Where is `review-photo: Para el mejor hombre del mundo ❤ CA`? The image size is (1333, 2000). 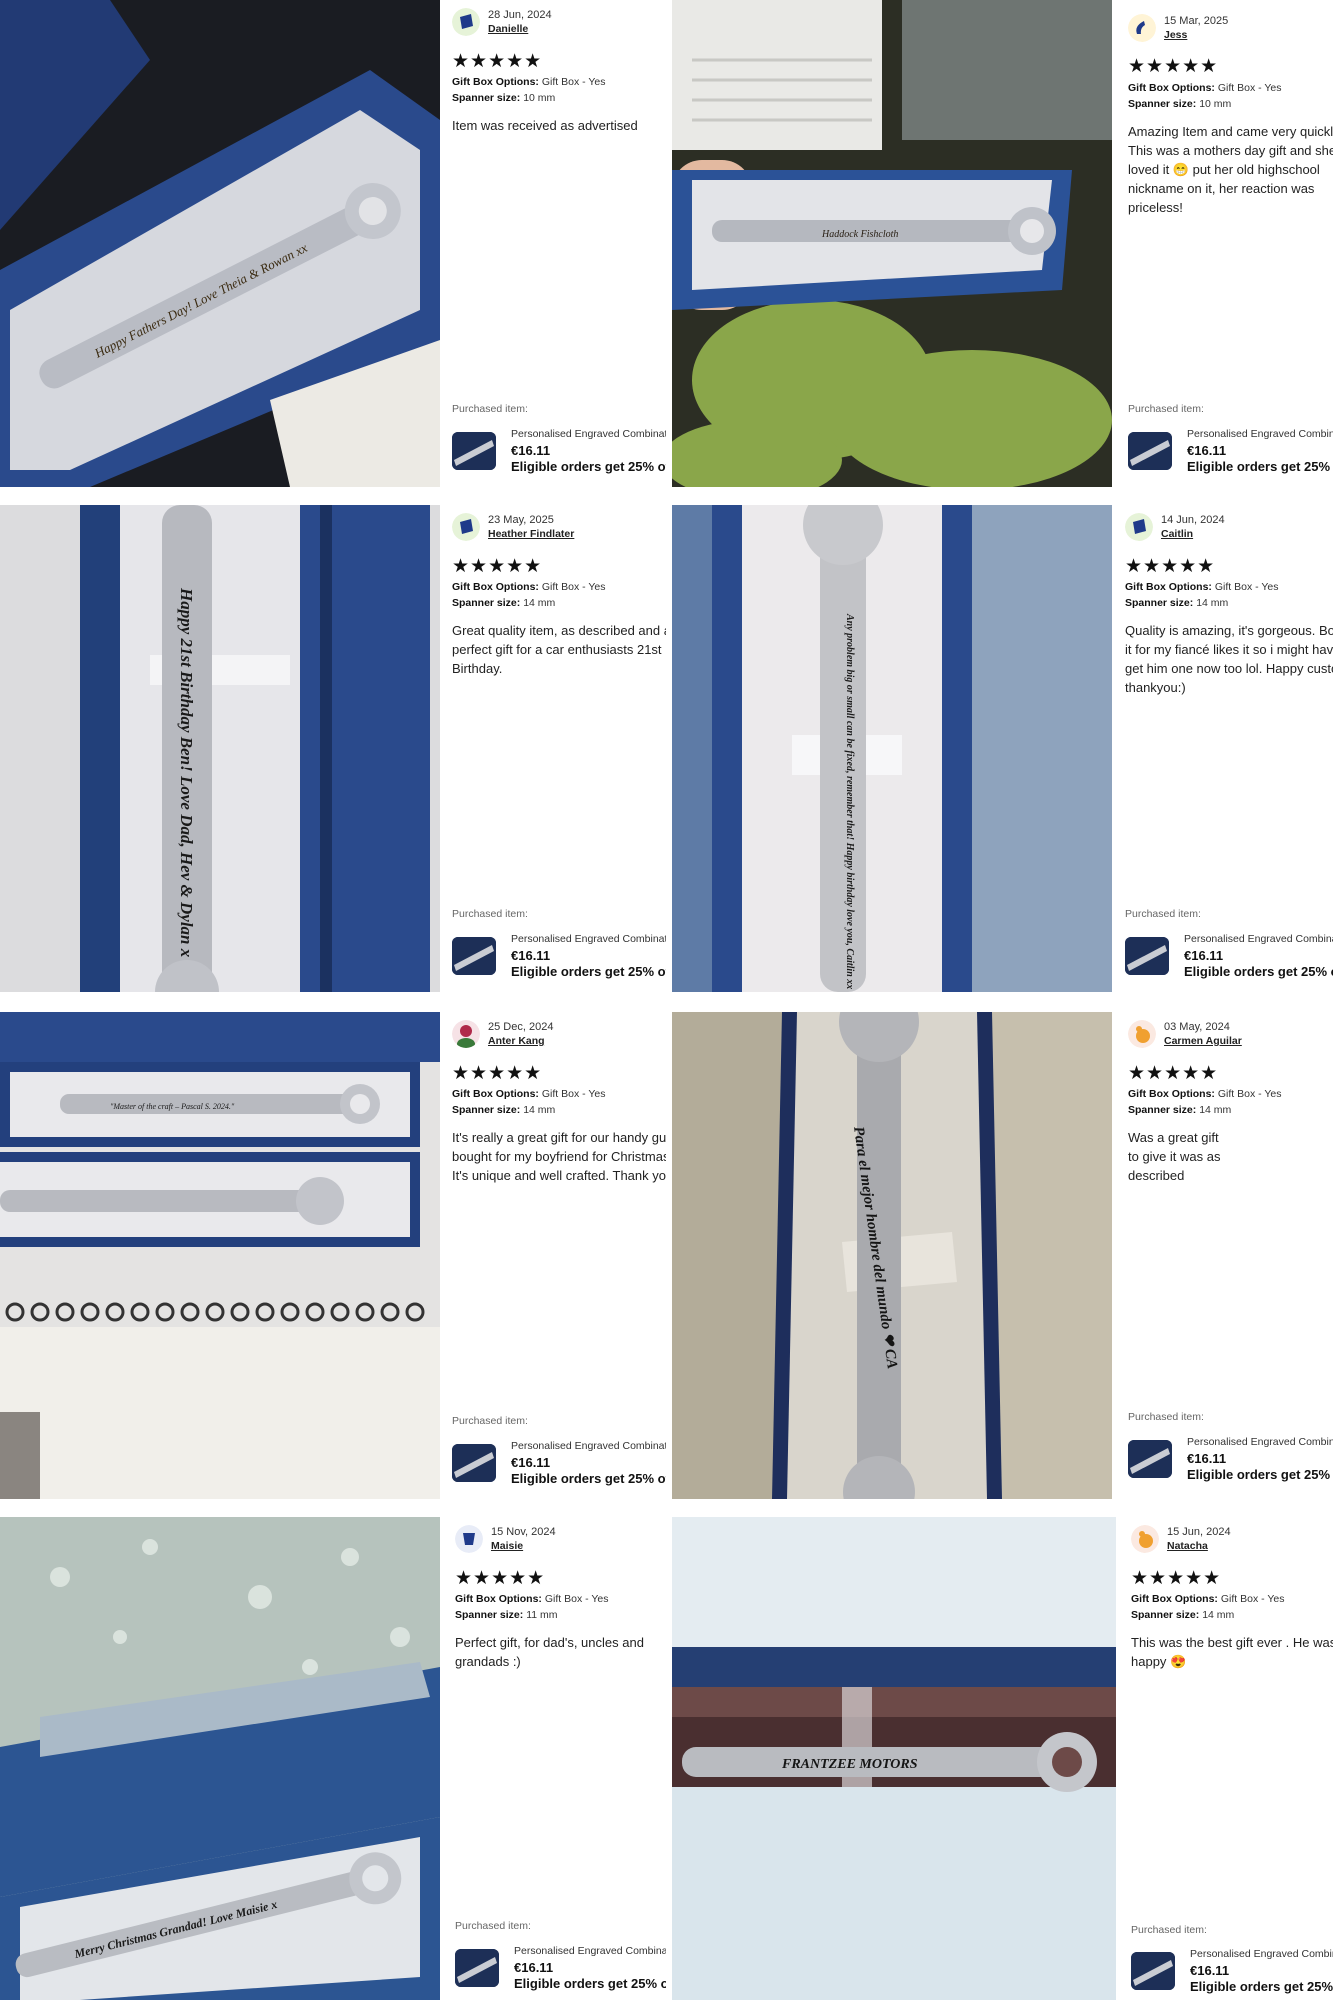 review-photo: Para el mejor hombre del mundo ❤ CA is located at coordinates (892, 1255).